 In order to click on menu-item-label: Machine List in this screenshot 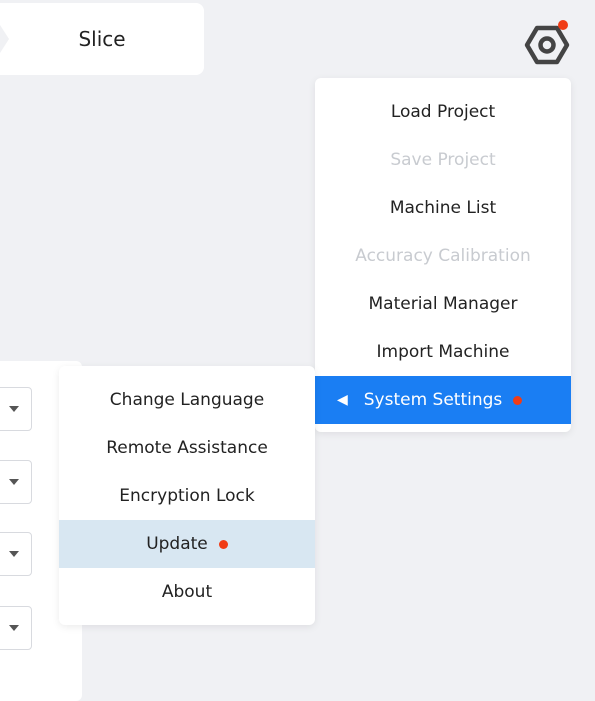, I will do `click(443, 208)`.